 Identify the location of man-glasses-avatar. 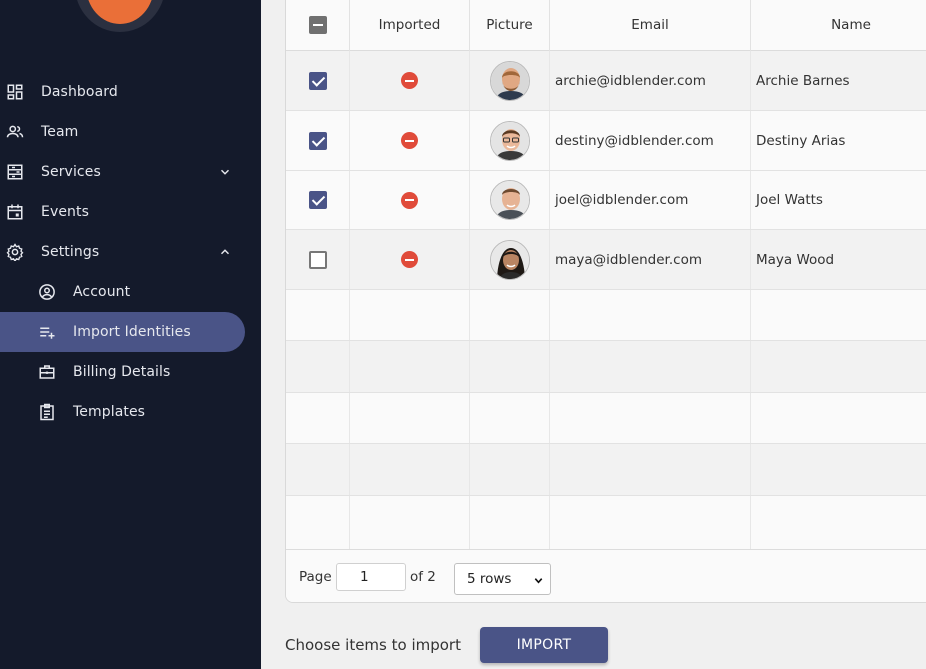
(509, 140).